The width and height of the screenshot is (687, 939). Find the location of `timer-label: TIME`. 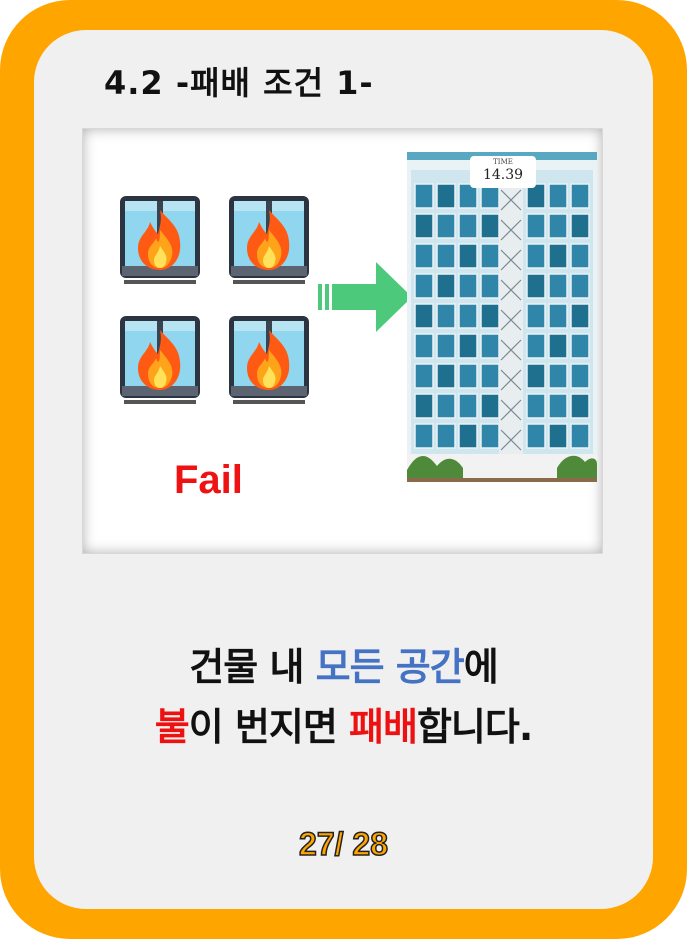

timer-label: TIME is located at coordinates (503, 162).